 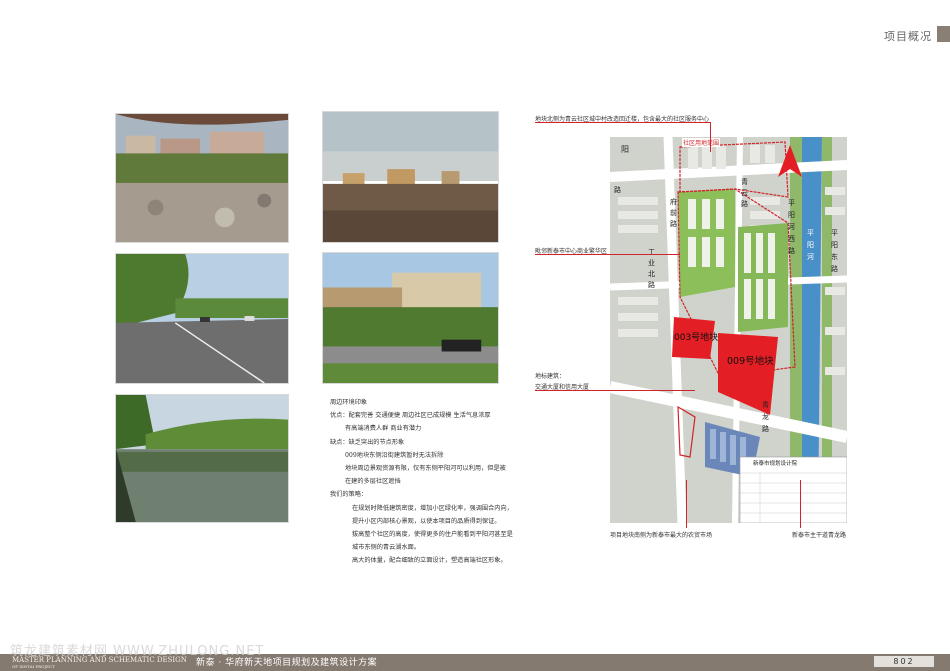 What do you see at coordinates (904, 661) in the screenshot?
I see `page-number: 802` at bounding box center [904, 661].